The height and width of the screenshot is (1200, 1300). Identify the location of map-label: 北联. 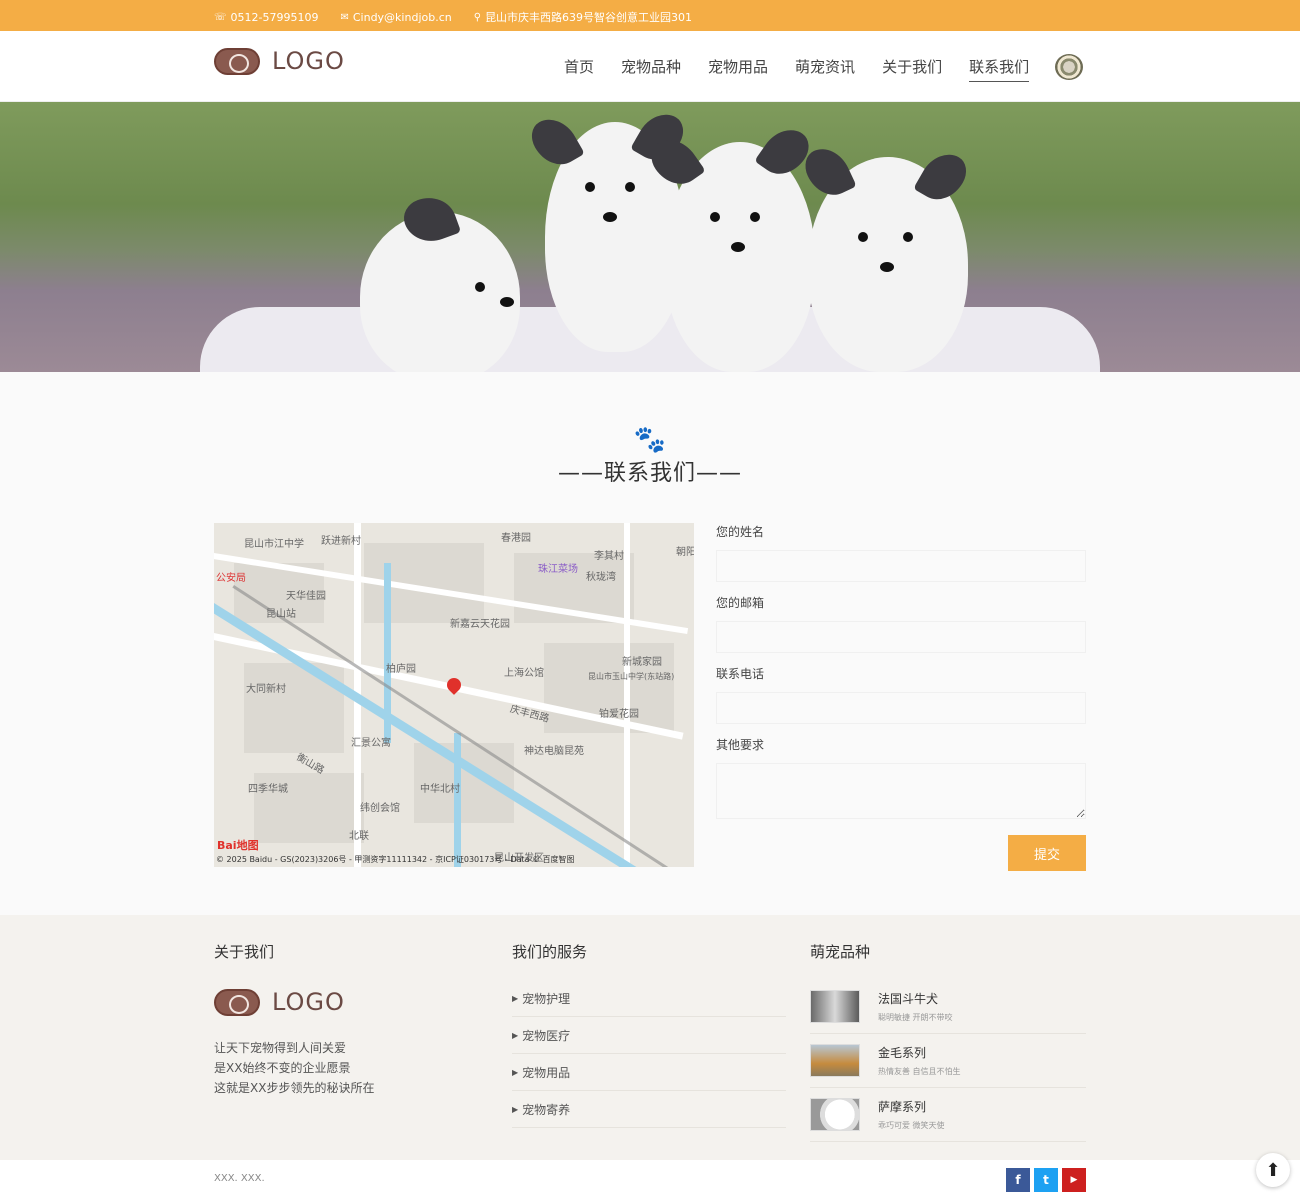
(359, 836).